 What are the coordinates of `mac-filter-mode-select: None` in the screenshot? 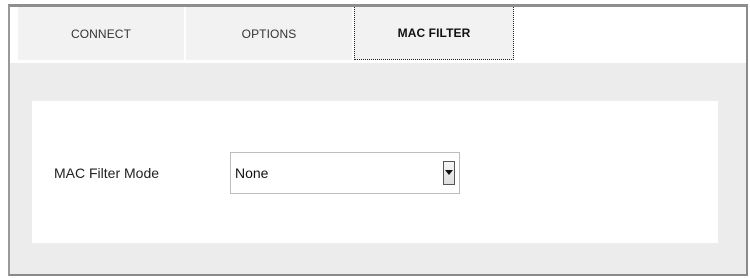 It's located at (345, 173).